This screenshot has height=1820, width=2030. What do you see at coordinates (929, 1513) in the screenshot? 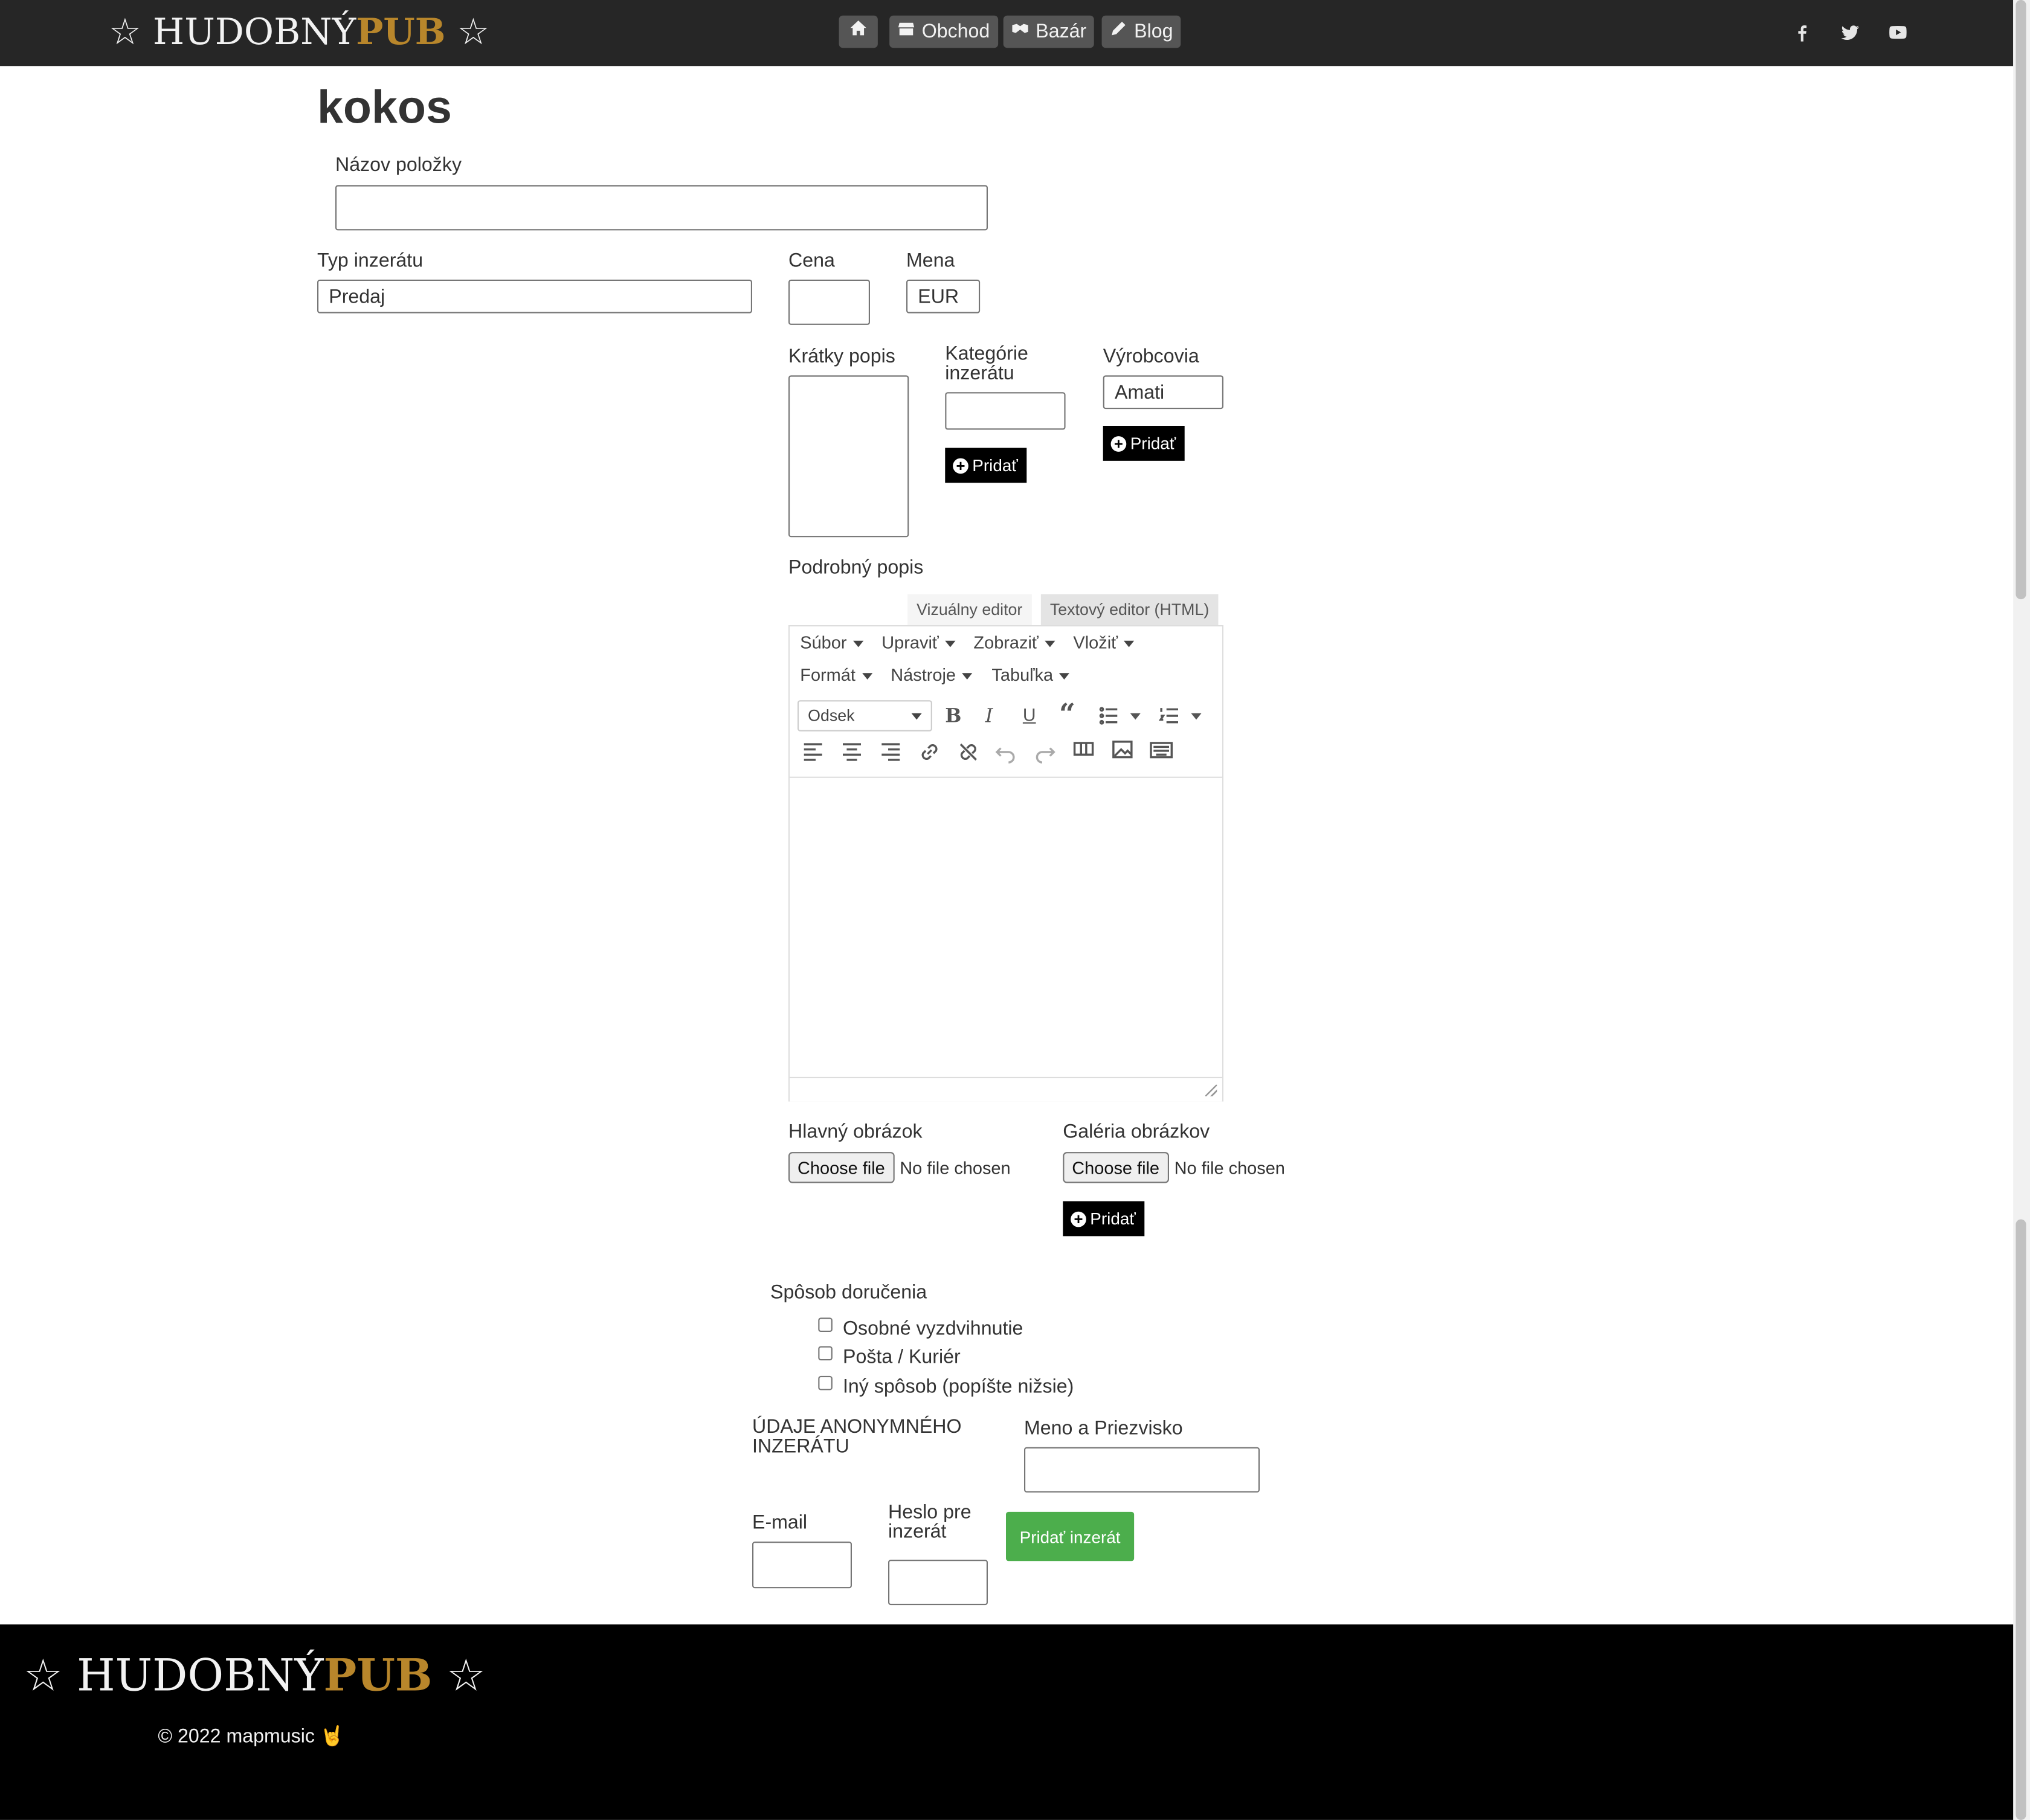
I see `password-label-line1: Heslo pre` at bounding box center [929, 1513].